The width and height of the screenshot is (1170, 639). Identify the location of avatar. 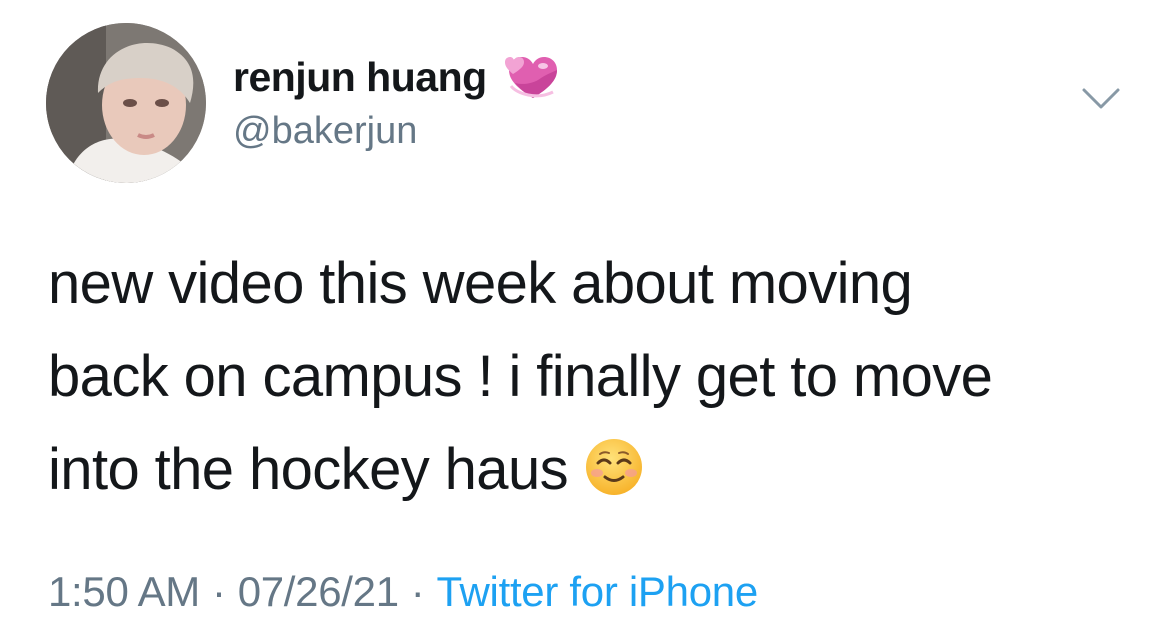
(126, 103).